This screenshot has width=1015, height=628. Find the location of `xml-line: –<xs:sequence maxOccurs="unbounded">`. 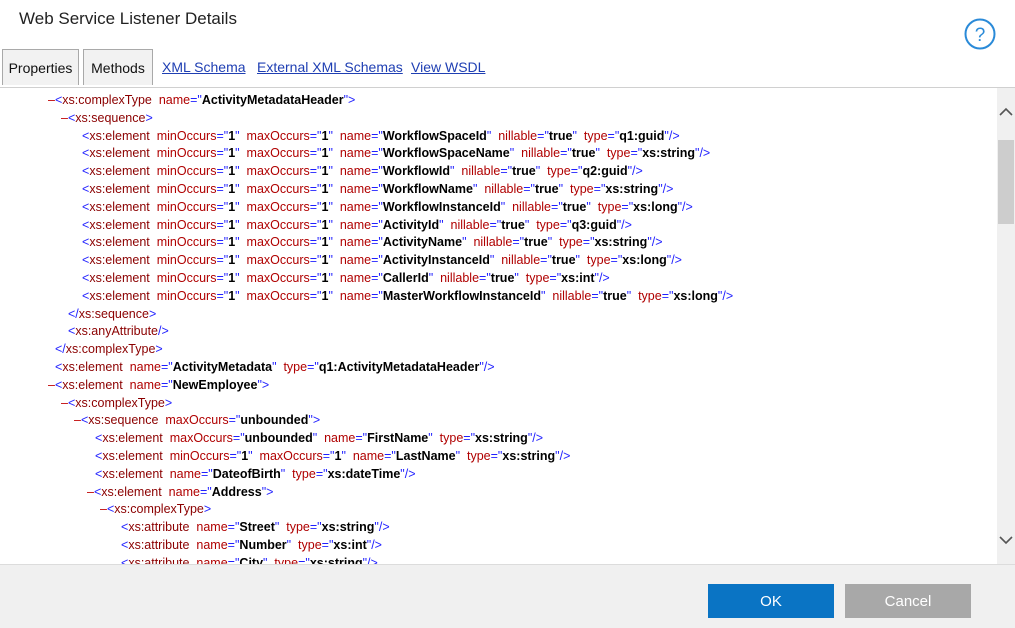

xml-line: –<xs:sequence maxOccurs="unbounded"> is located at coordinates (197, 420).